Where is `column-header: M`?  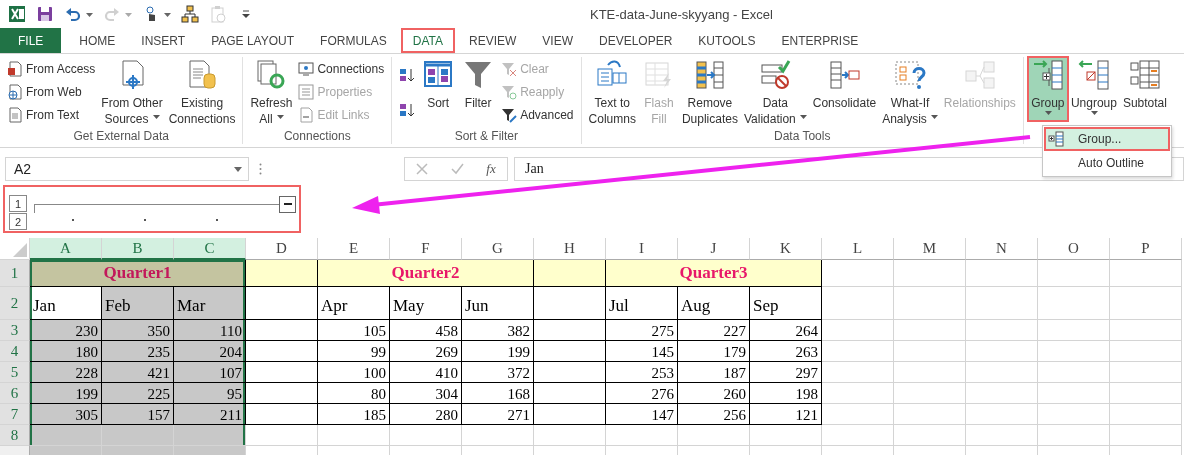
column-header: M is located at coordinates (930, 249).